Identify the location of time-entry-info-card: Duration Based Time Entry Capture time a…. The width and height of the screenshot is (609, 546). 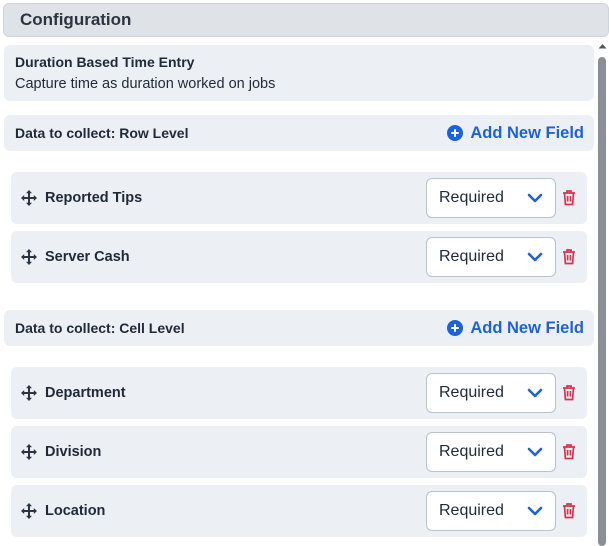
(299, 73).